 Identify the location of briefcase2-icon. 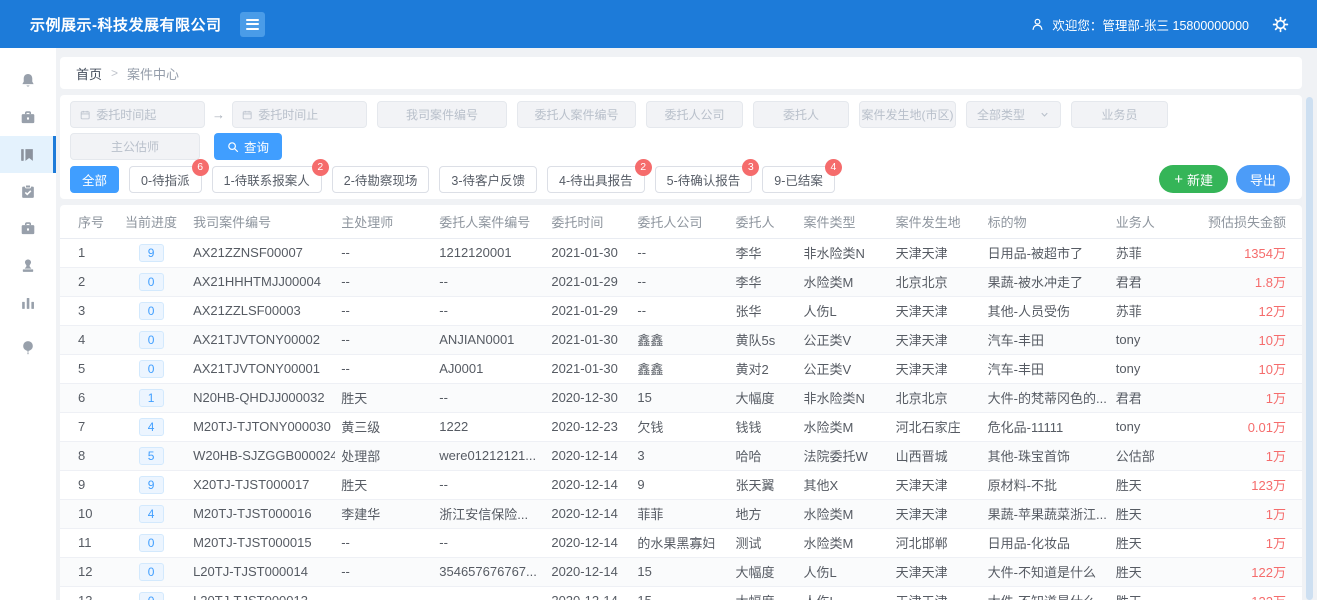
(28, 229).